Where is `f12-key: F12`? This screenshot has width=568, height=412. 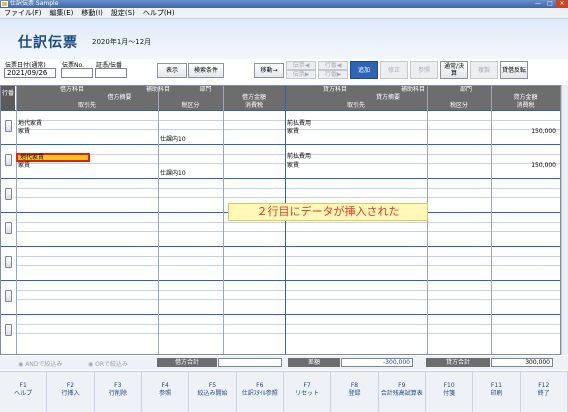
f12-key: F12 is located at coordinates (544, 385).